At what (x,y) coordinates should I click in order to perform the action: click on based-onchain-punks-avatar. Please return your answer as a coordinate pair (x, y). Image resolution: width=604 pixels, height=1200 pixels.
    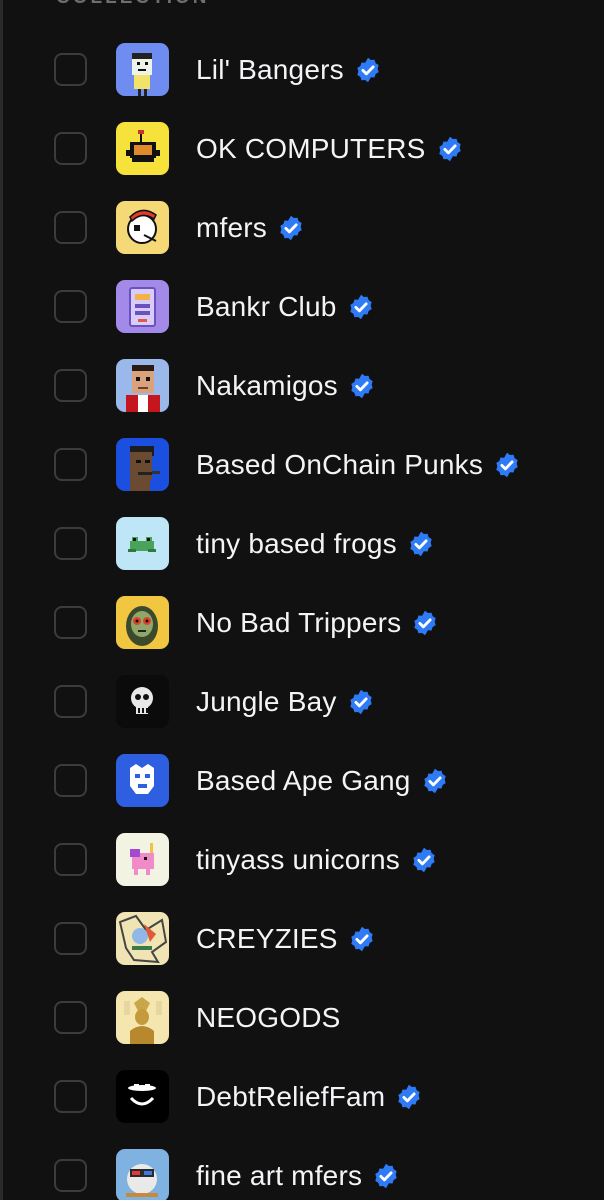
    Looking at the image, I should click on (142, 464).